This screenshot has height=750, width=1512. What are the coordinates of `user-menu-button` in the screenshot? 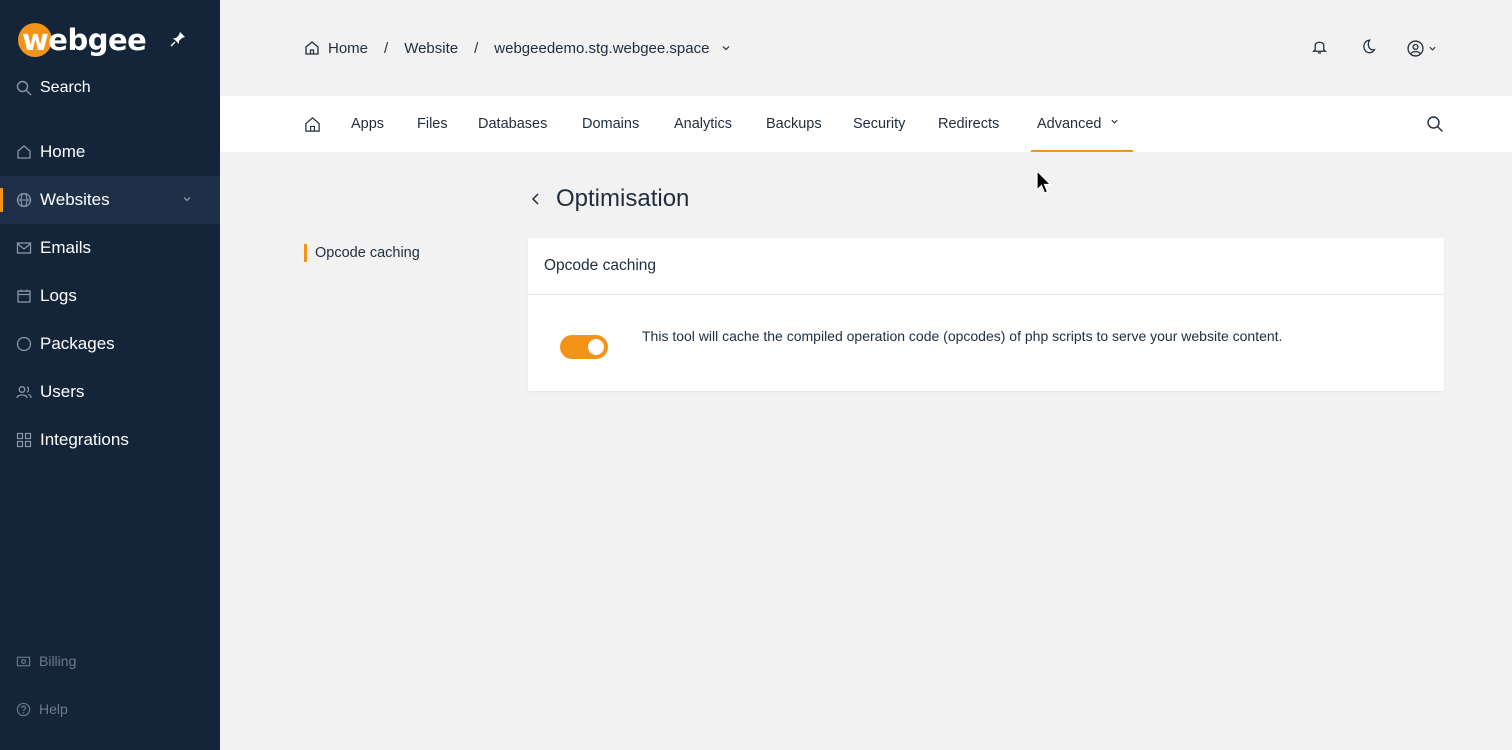 It's located at (1425, 48).